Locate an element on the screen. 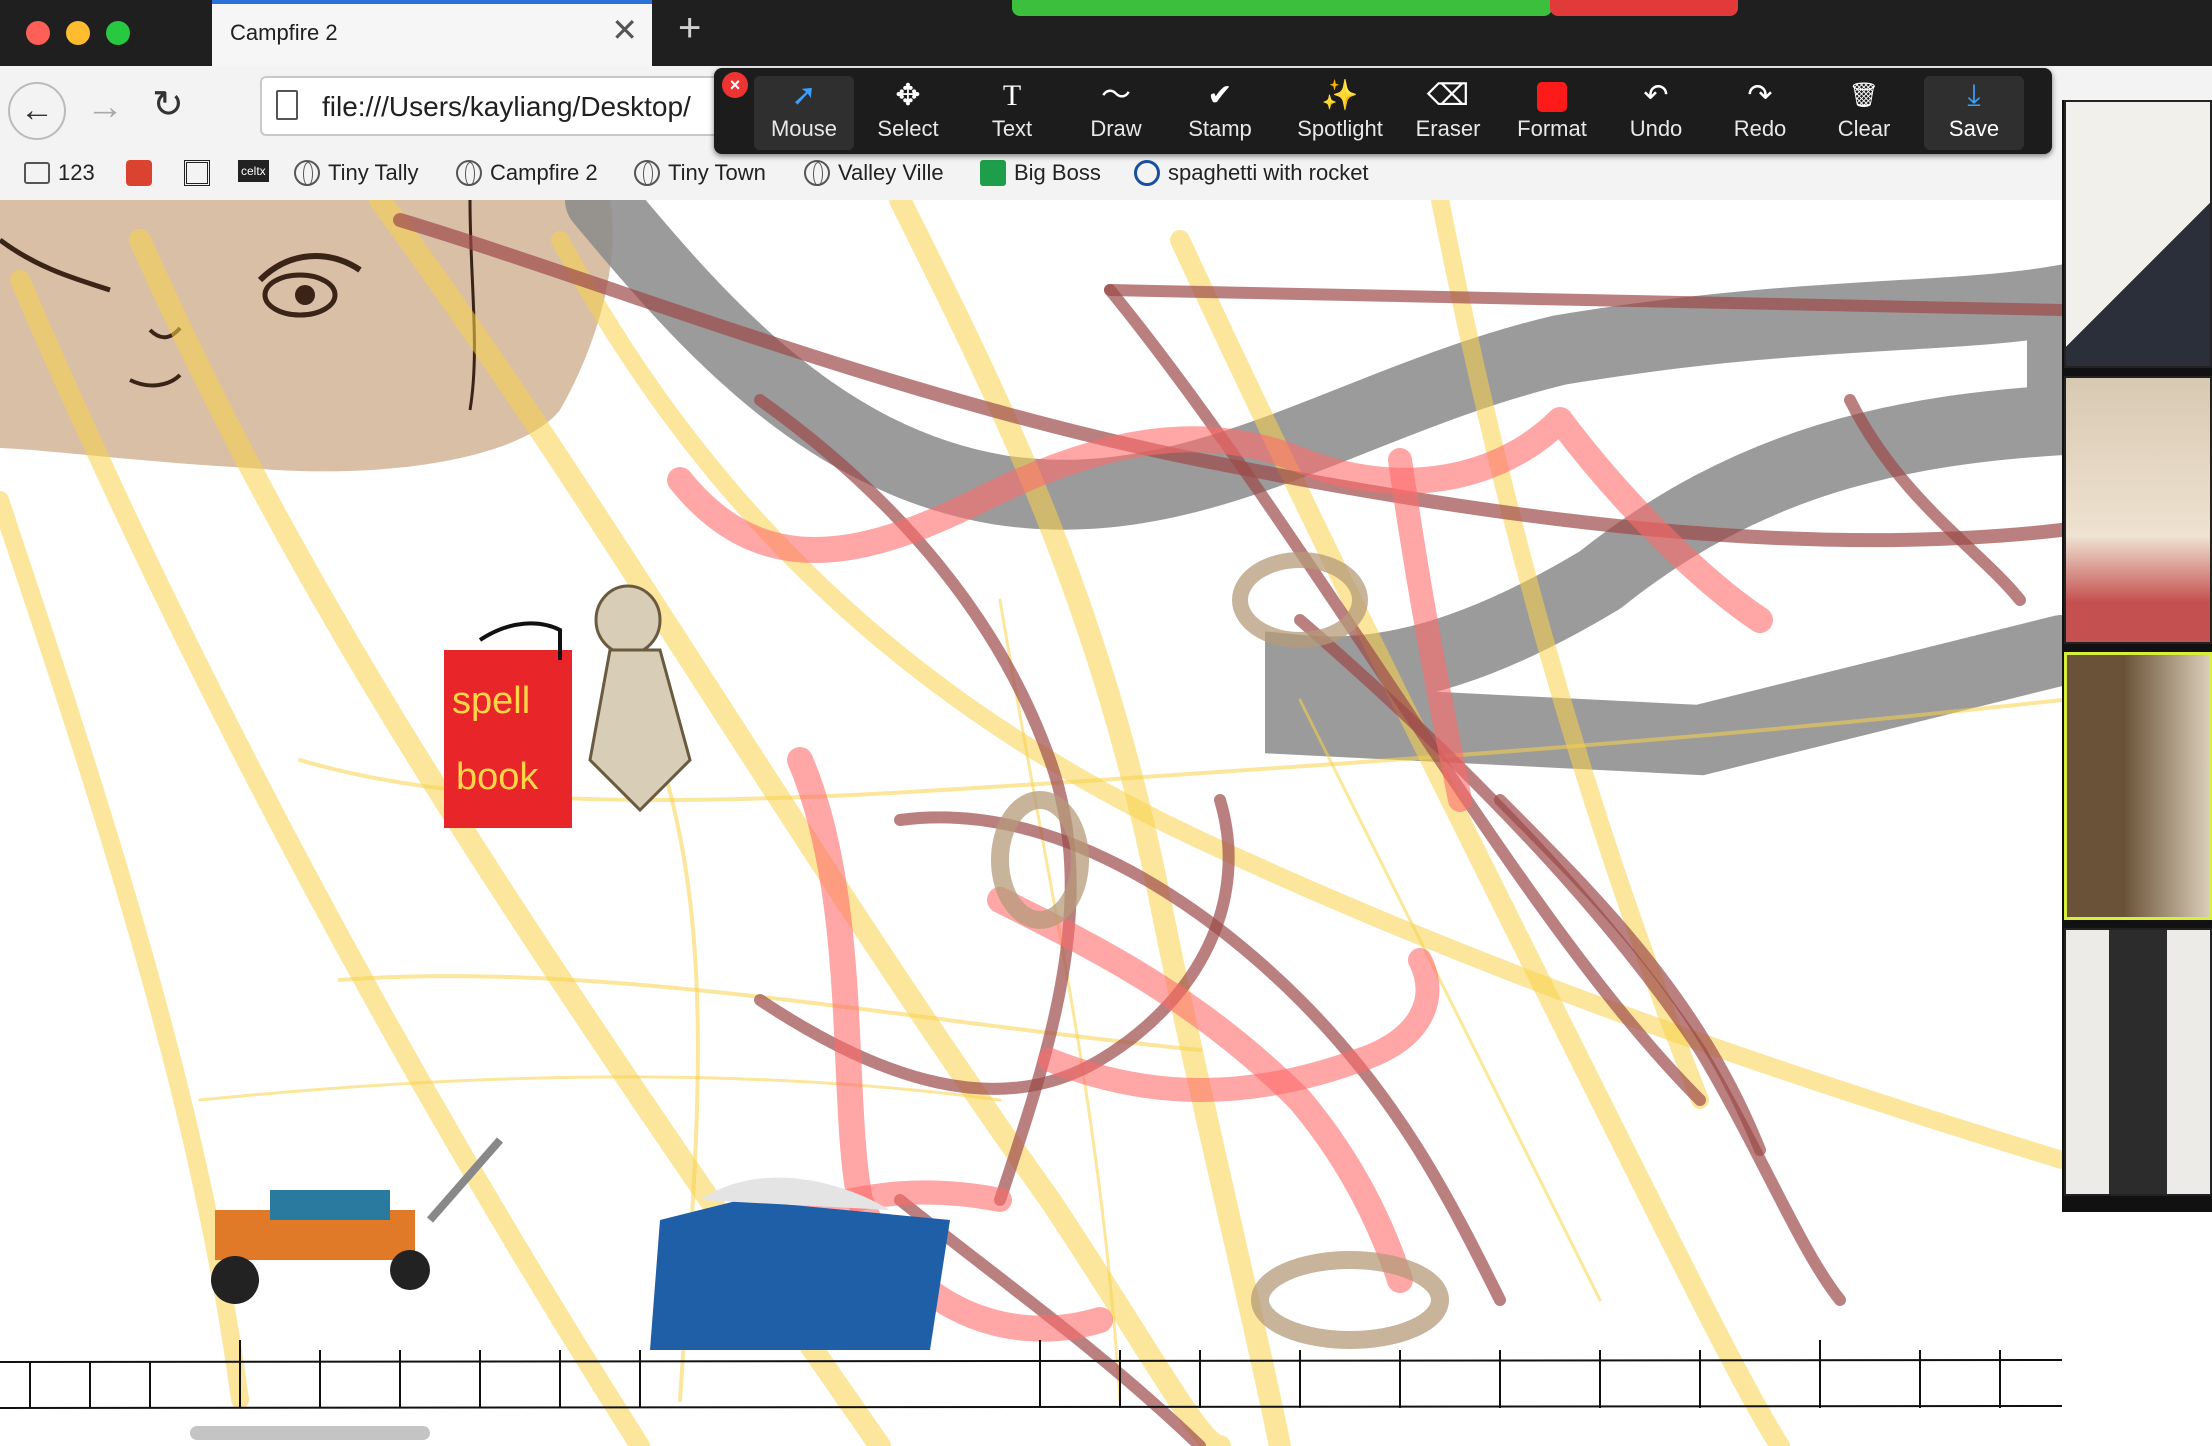  tab-strip: Campfire 2 ✕ + is located at coordinates (1106, 33).